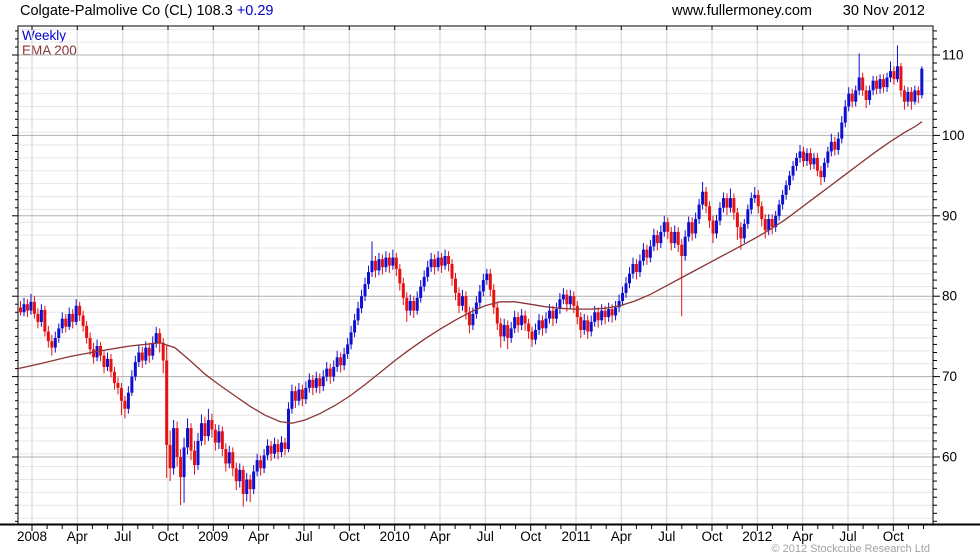  Describe the element at coordinates (757, 536) in the screenshot. I see `svg-text: 2012` at that location.